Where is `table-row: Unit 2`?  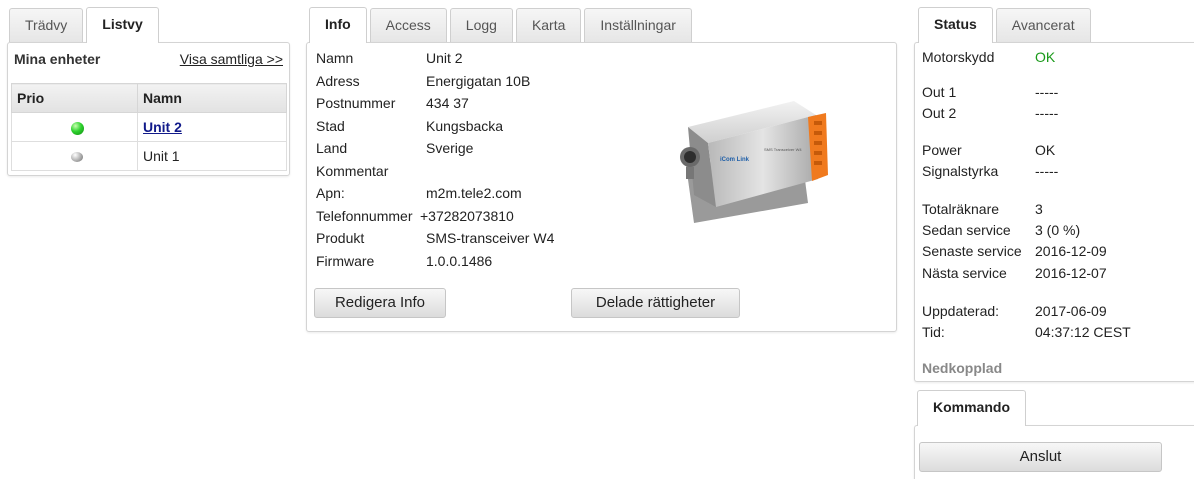 table-row: Unit 2 is located at coordinates (149, 127).